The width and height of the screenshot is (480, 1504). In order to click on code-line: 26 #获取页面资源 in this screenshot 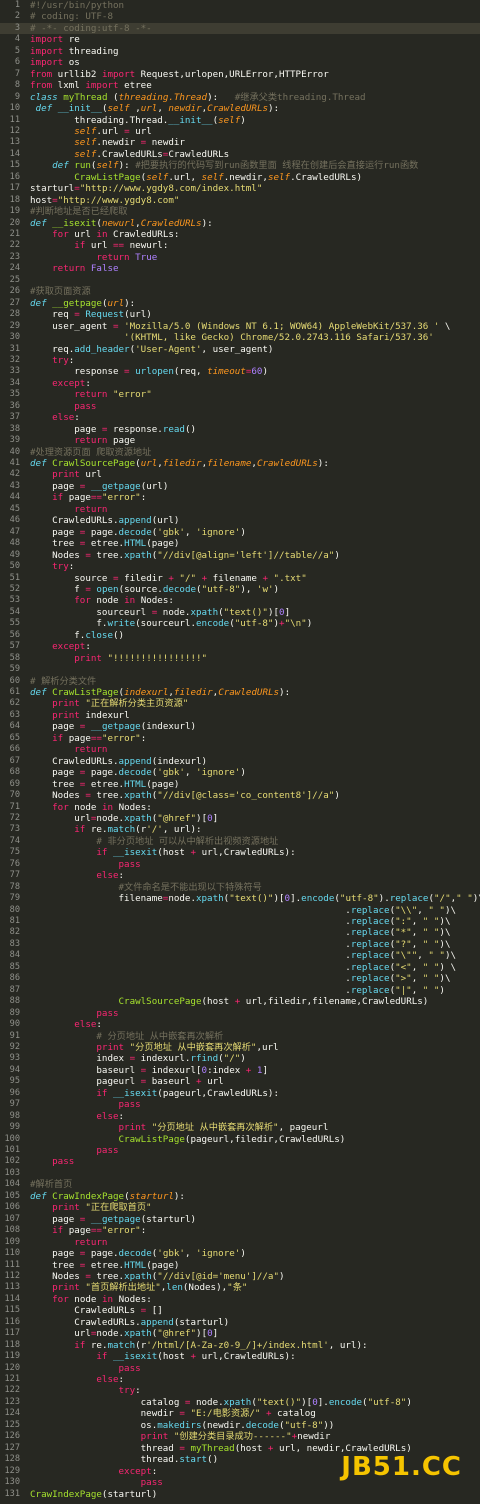, I will do `click(240, 292)`.